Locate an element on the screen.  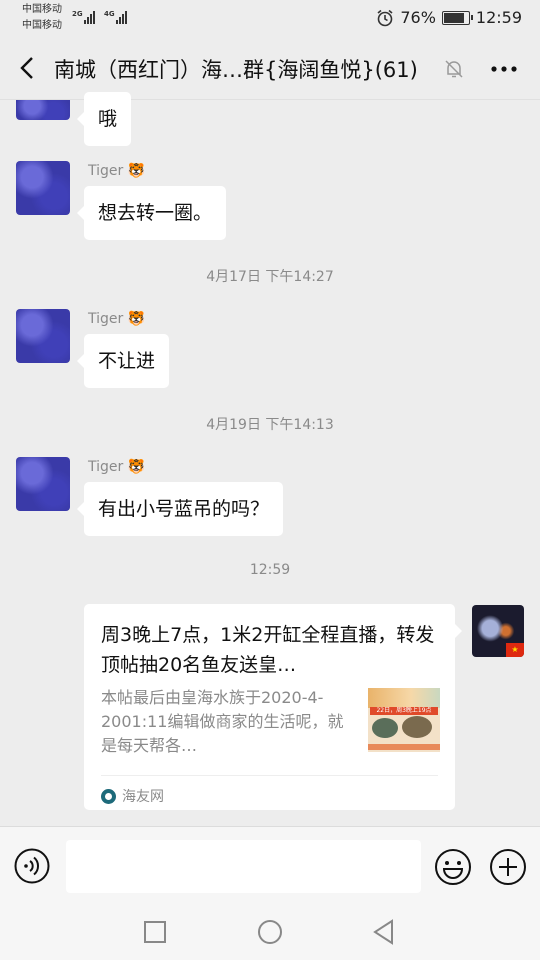
message-input is located at coordinates (243, 866).